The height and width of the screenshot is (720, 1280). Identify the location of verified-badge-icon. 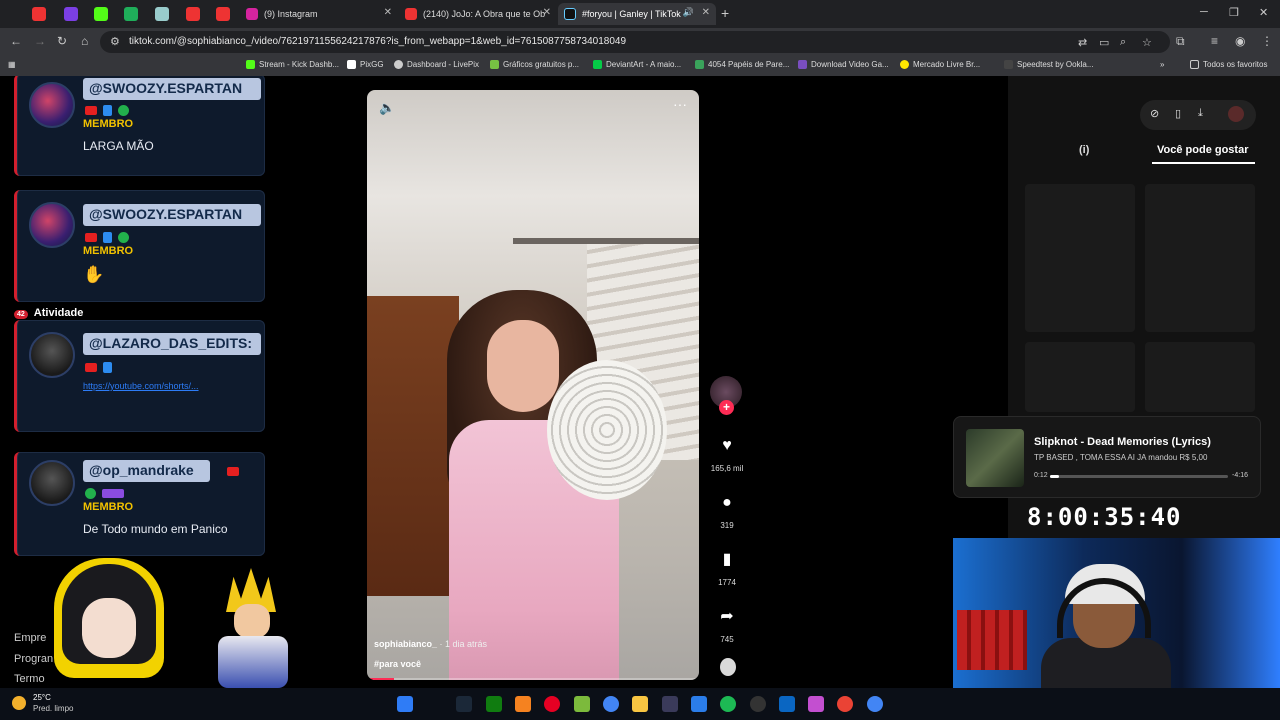
(123, 110).